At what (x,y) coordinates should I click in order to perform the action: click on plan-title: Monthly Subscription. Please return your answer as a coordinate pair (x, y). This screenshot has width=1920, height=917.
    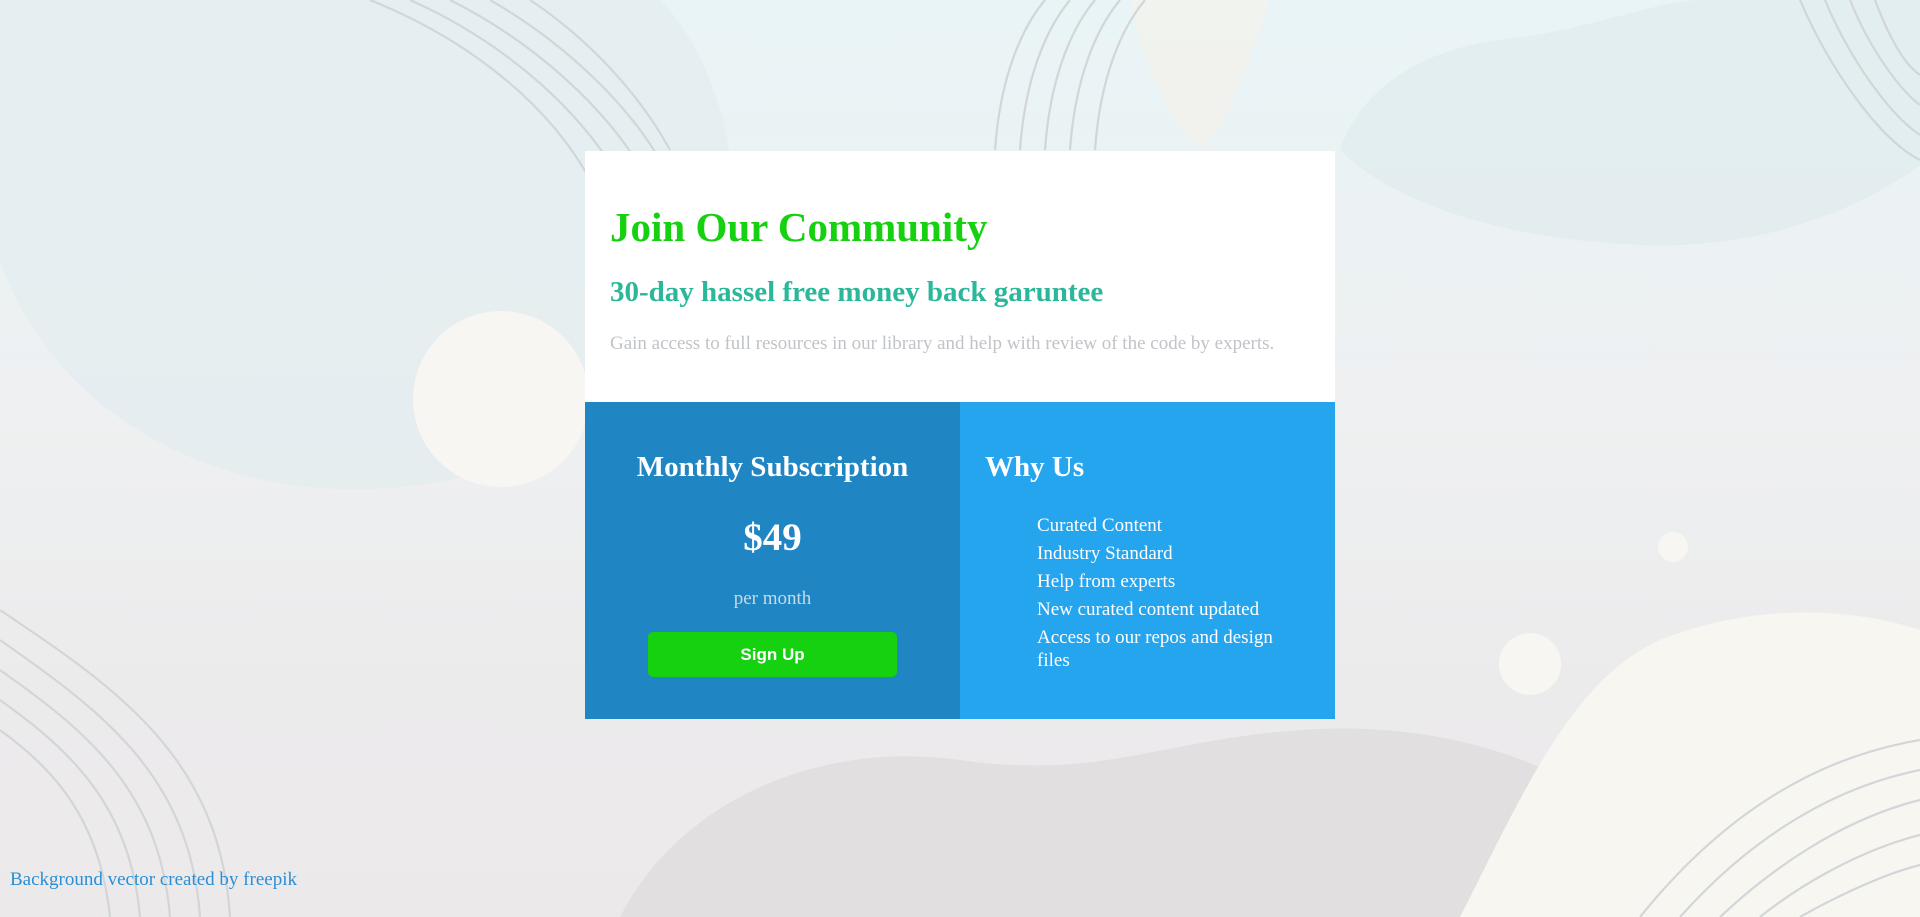
    Looking at the image, I should click on (772, 467).